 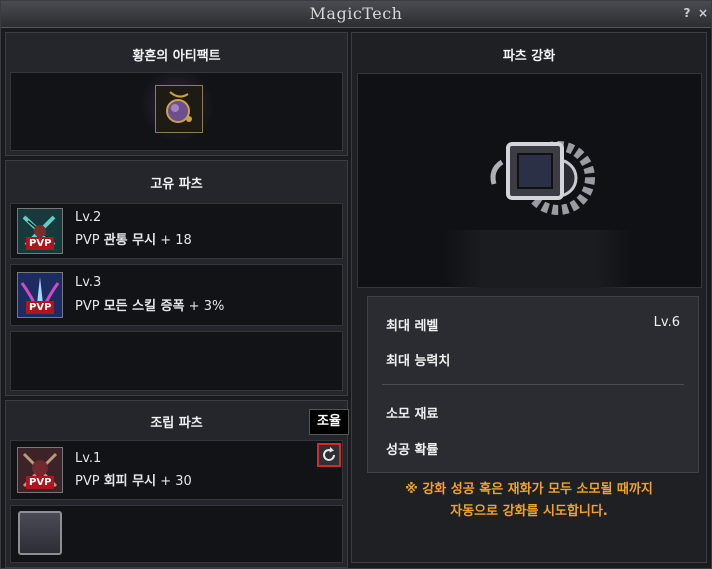 I want to click on max-stat-row: 최대 능력치, so click(x=533, y=359).